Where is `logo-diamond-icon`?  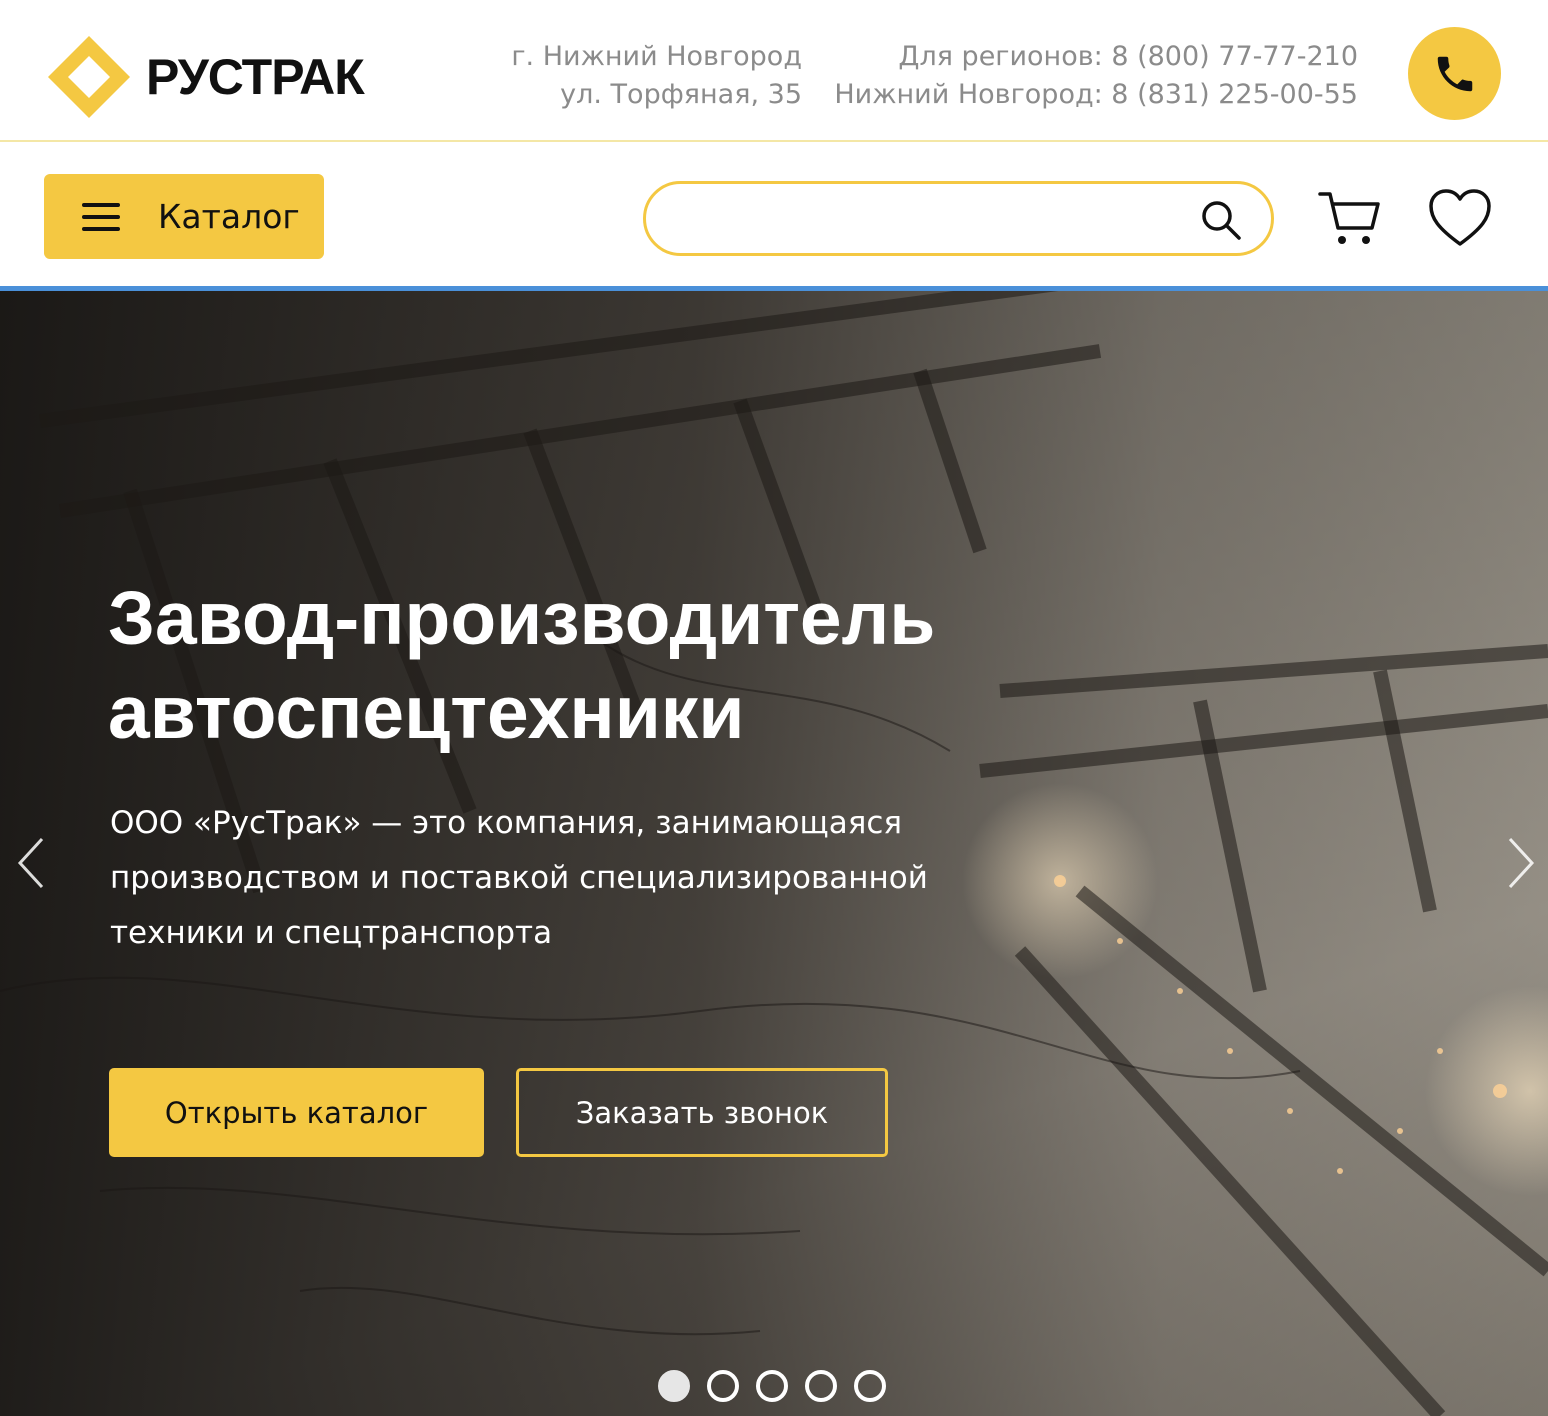 logo-diamond-icon is located at coordinates (89, 77).